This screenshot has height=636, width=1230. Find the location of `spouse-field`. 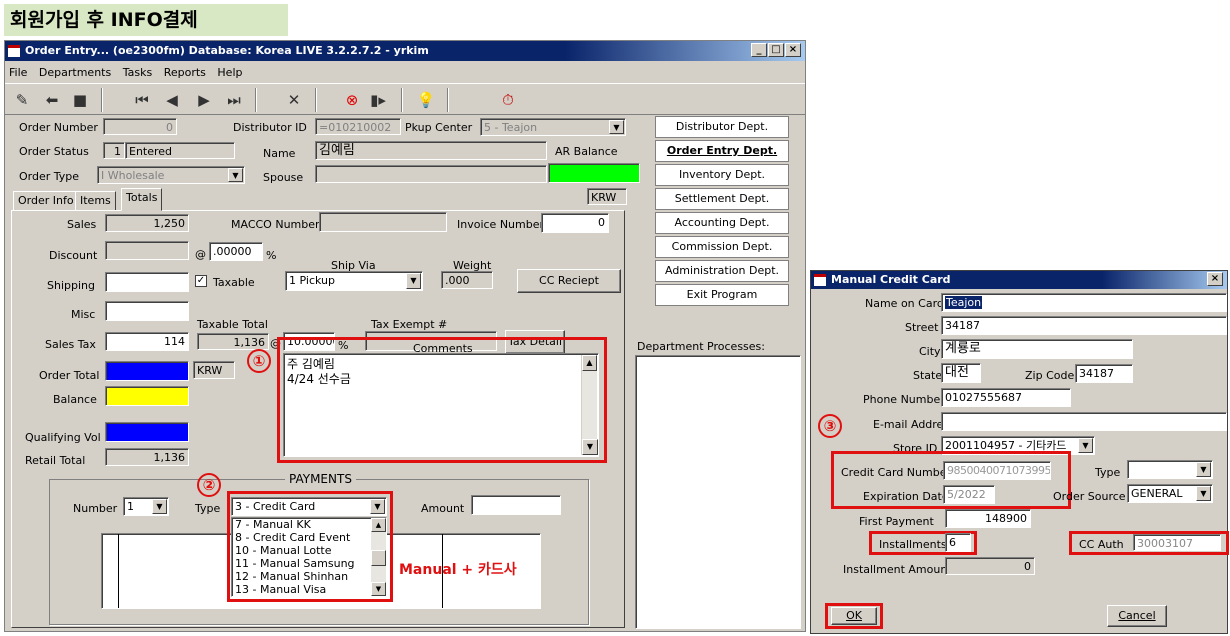

spouse-field is located at coordinates (431, 174).